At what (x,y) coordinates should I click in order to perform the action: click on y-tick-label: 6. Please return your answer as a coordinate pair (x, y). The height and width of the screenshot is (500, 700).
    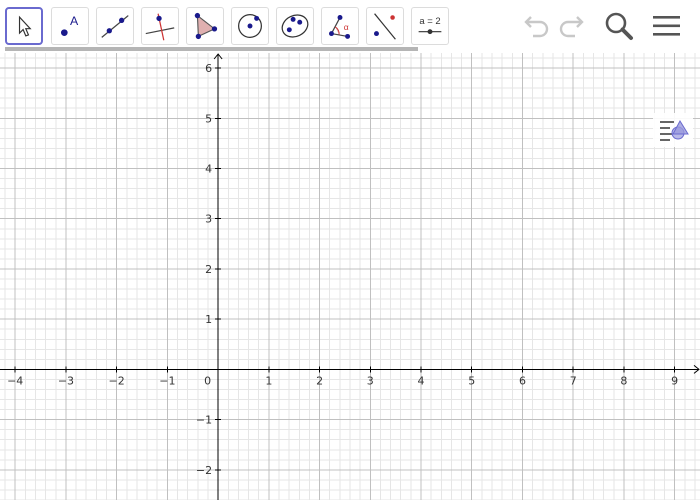
    Looking at the image, I should click on (208, 68).